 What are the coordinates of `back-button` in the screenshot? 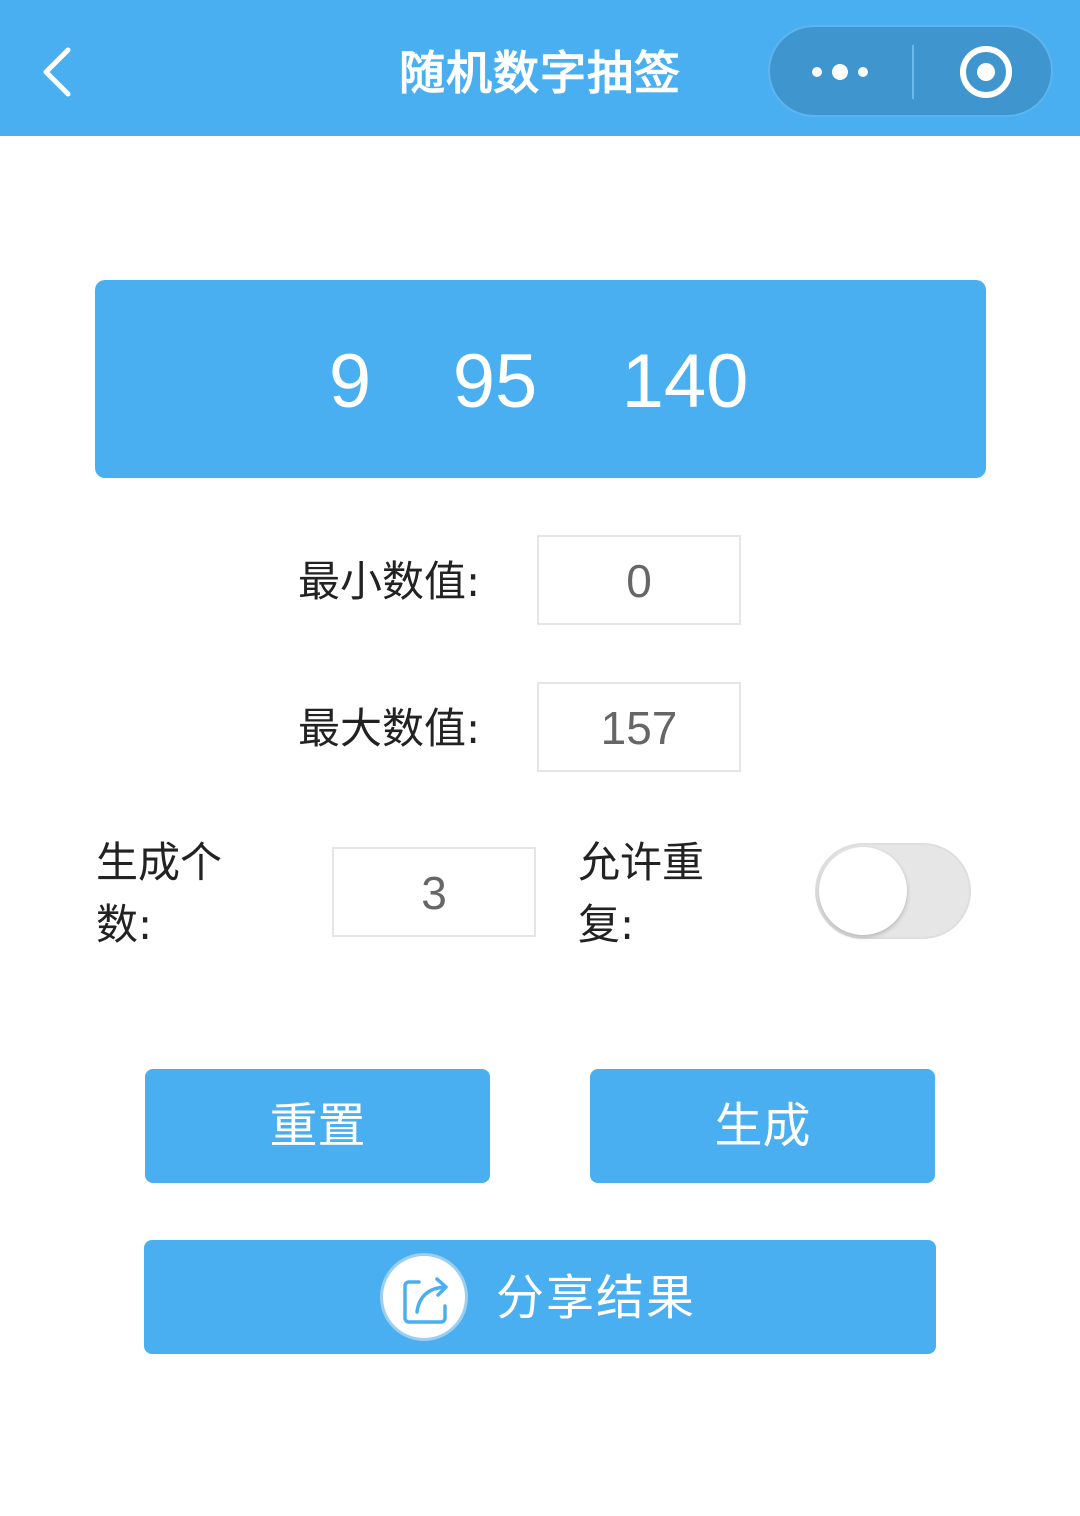 It's located at (60, 71).